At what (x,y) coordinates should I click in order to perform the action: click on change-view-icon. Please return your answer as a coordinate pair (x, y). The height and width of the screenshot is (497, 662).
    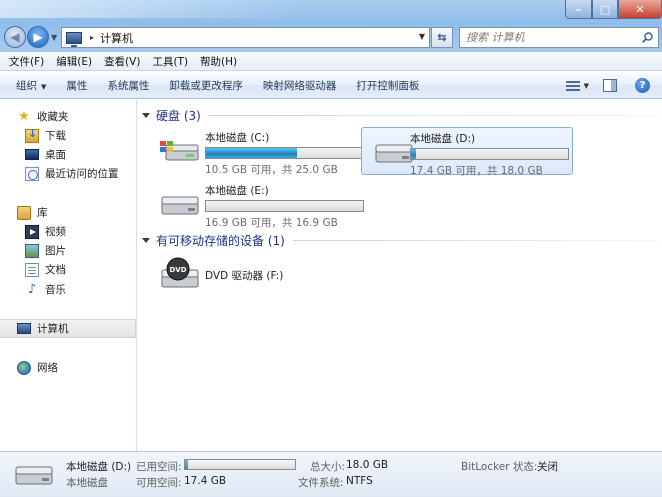
    Looking at the image, I should click on (572, 86).